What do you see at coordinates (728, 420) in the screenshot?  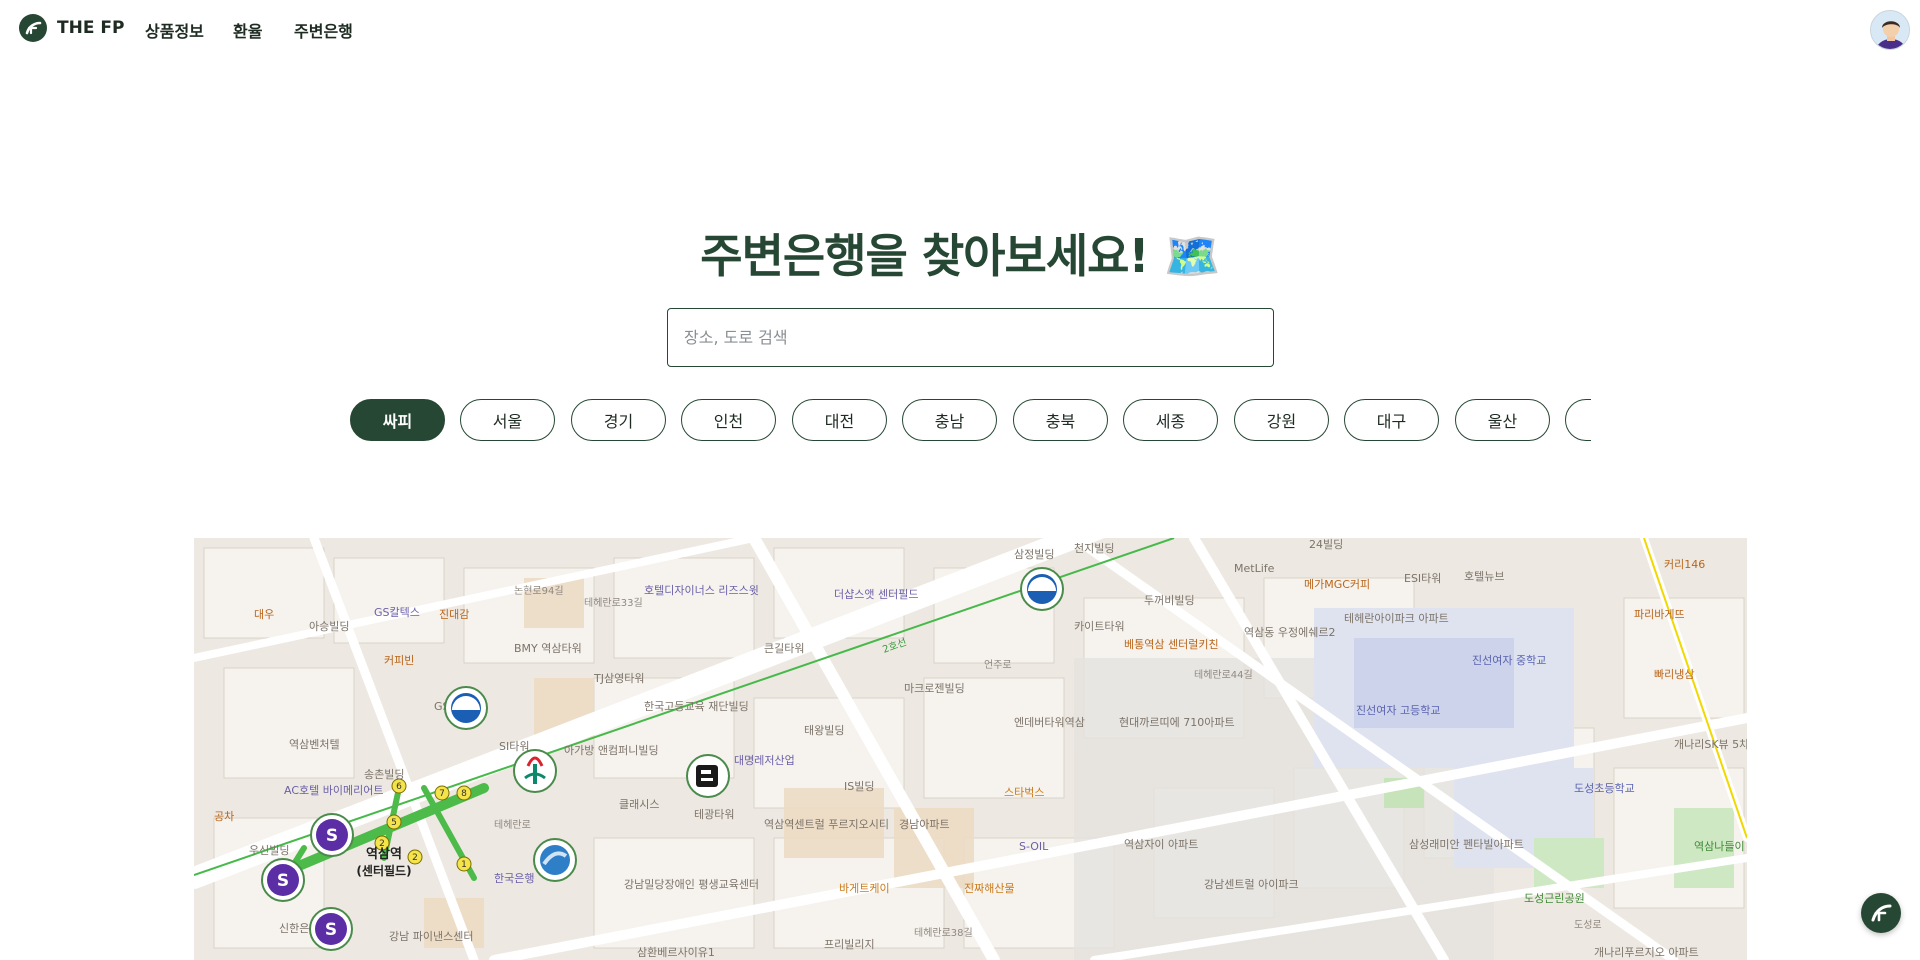 I see `region-chip-incheon: 인천` at bounding box center [728, 420].